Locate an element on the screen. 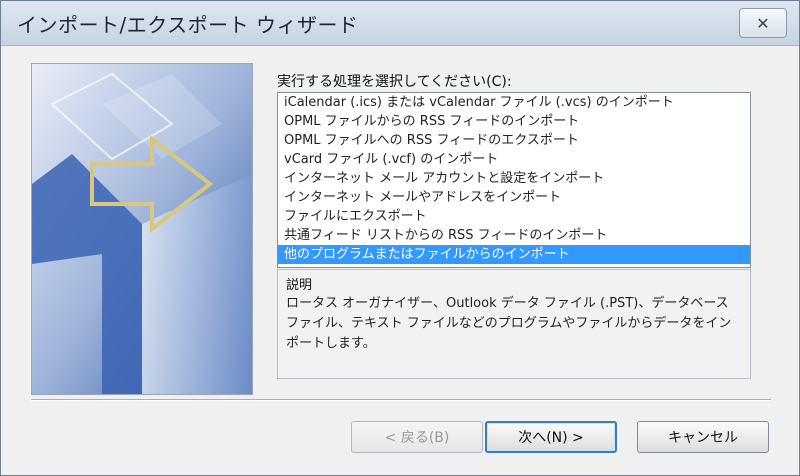  close-button: ✕ is located at coordinates (763, 23).